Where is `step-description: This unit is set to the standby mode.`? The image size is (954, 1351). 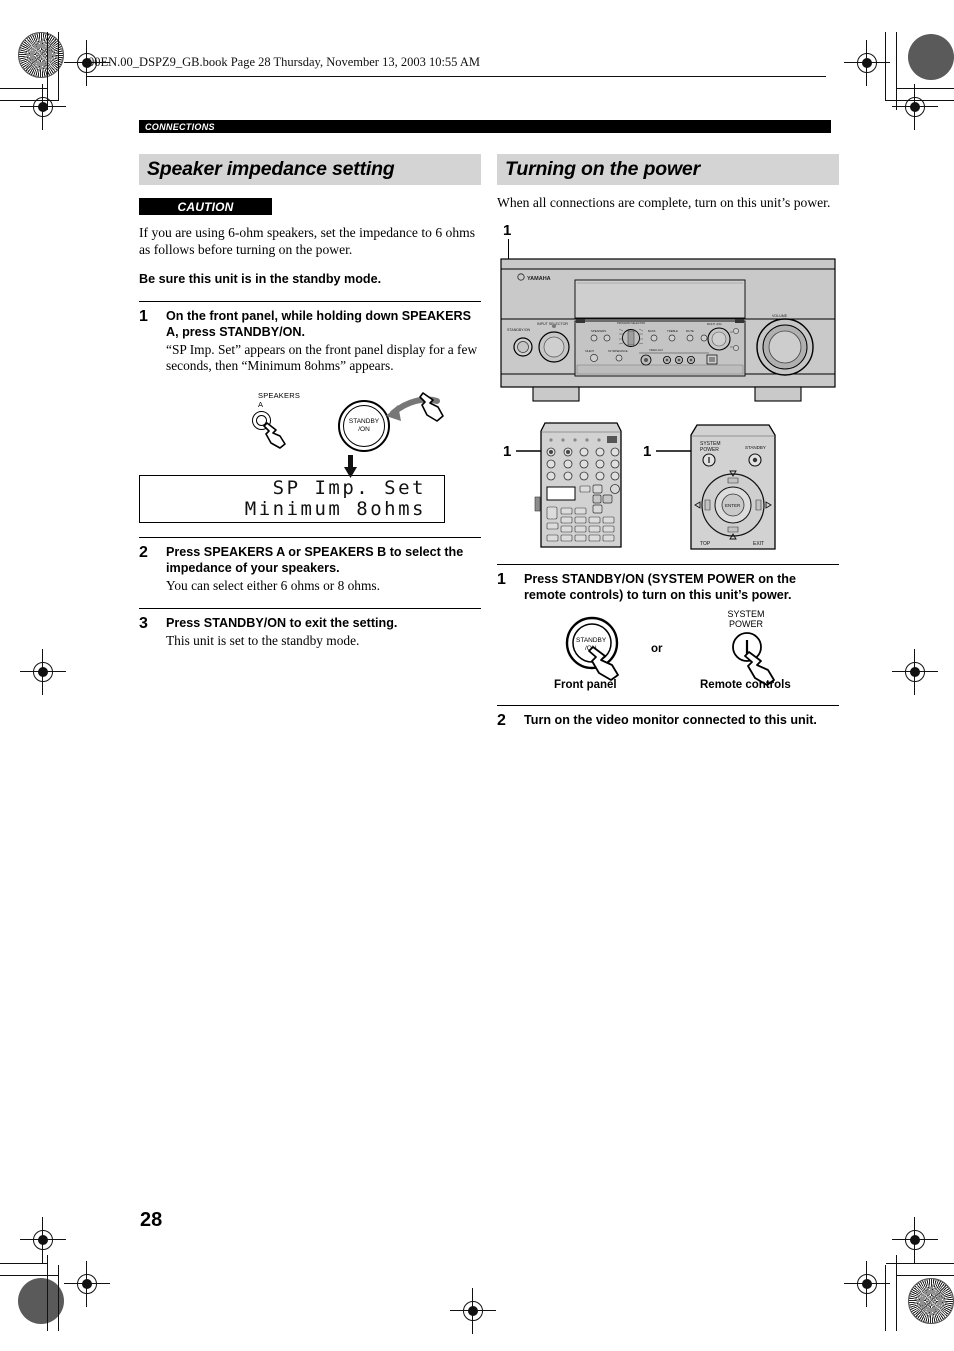 step-description: This unit is set to the standby mode. is located at coordinates (263, 640).